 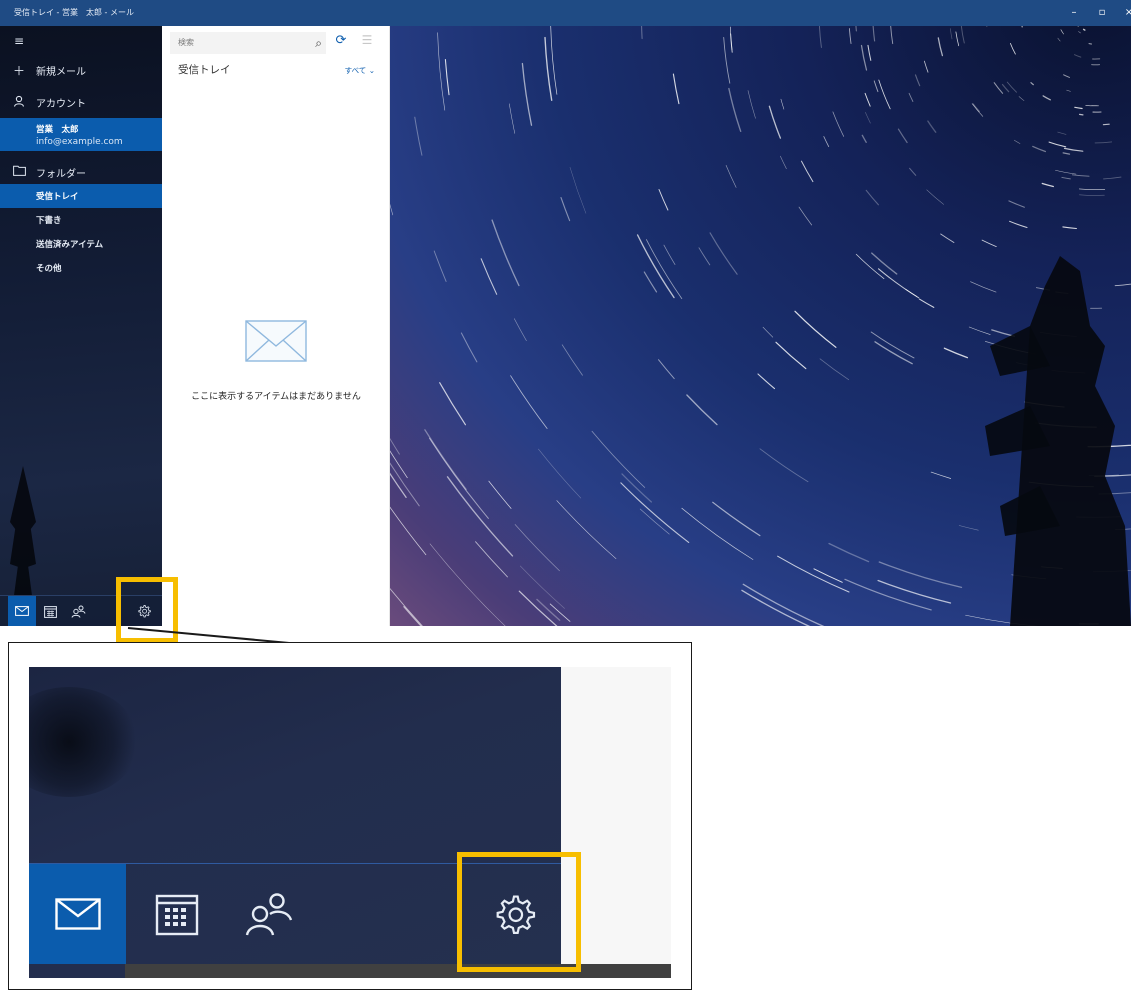 I want to click on calendar-icon, so click(x=177, y=915).